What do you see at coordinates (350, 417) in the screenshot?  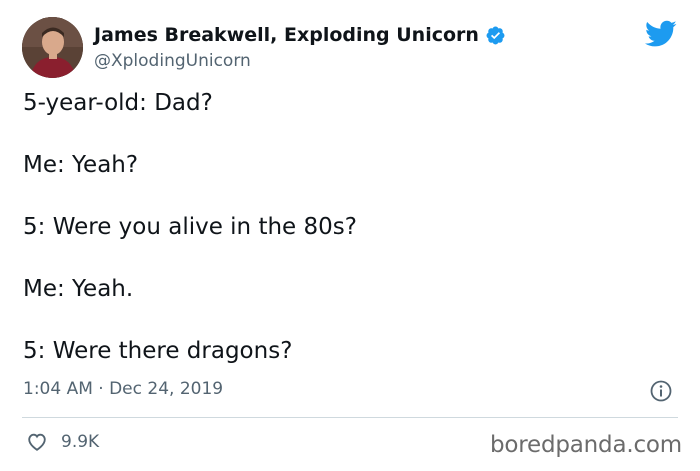 I see `divider` at bounding box center [350, 417].